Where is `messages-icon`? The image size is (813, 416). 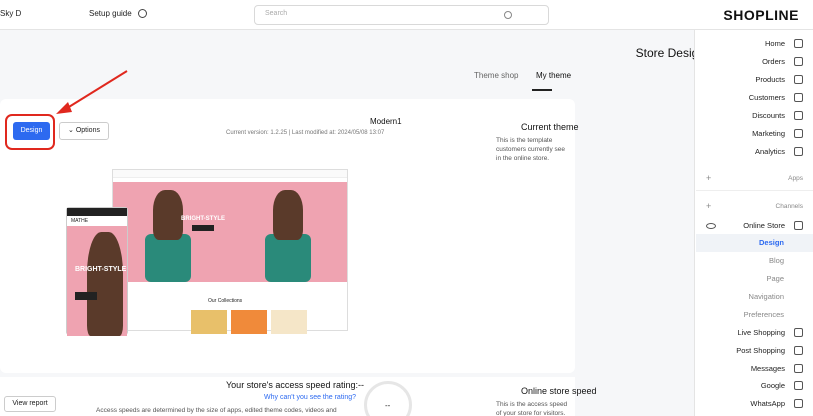
messages-icon is located at coordinates (798, 368).